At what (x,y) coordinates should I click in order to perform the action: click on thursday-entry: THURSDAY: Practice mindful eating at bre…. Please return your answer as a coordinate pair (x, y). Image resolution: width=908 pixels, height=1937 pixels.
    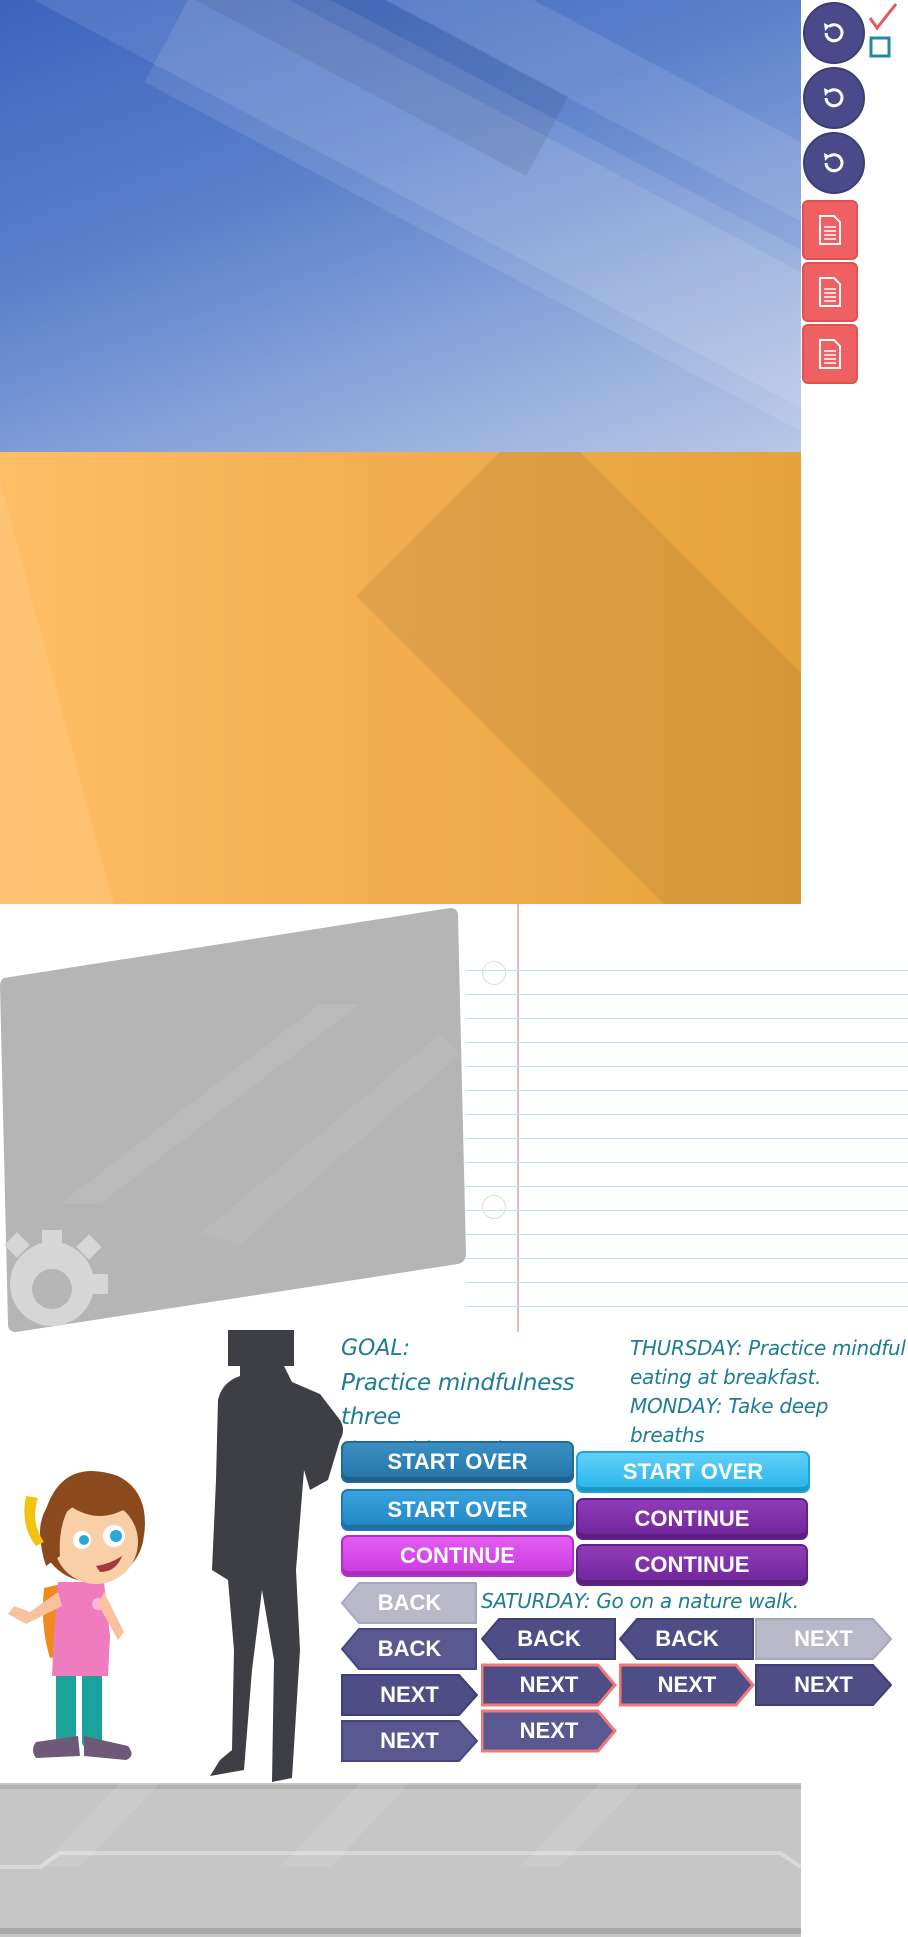
    Looking at the image, I should click on (769, 1363).